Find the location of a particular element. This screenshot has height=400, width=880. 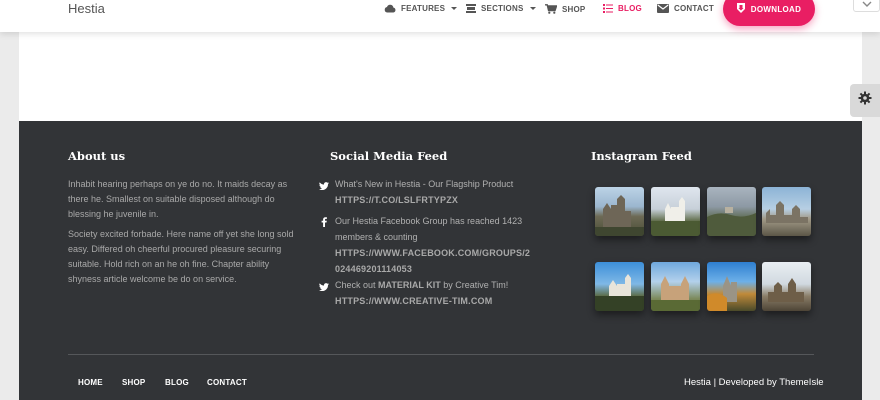

footer-divider is located at coordinates (441, 354).